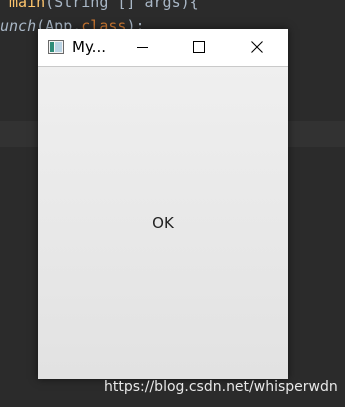 This screenshot has height=407, width=345. I want to click on minimize-icon, so click(142, 47).